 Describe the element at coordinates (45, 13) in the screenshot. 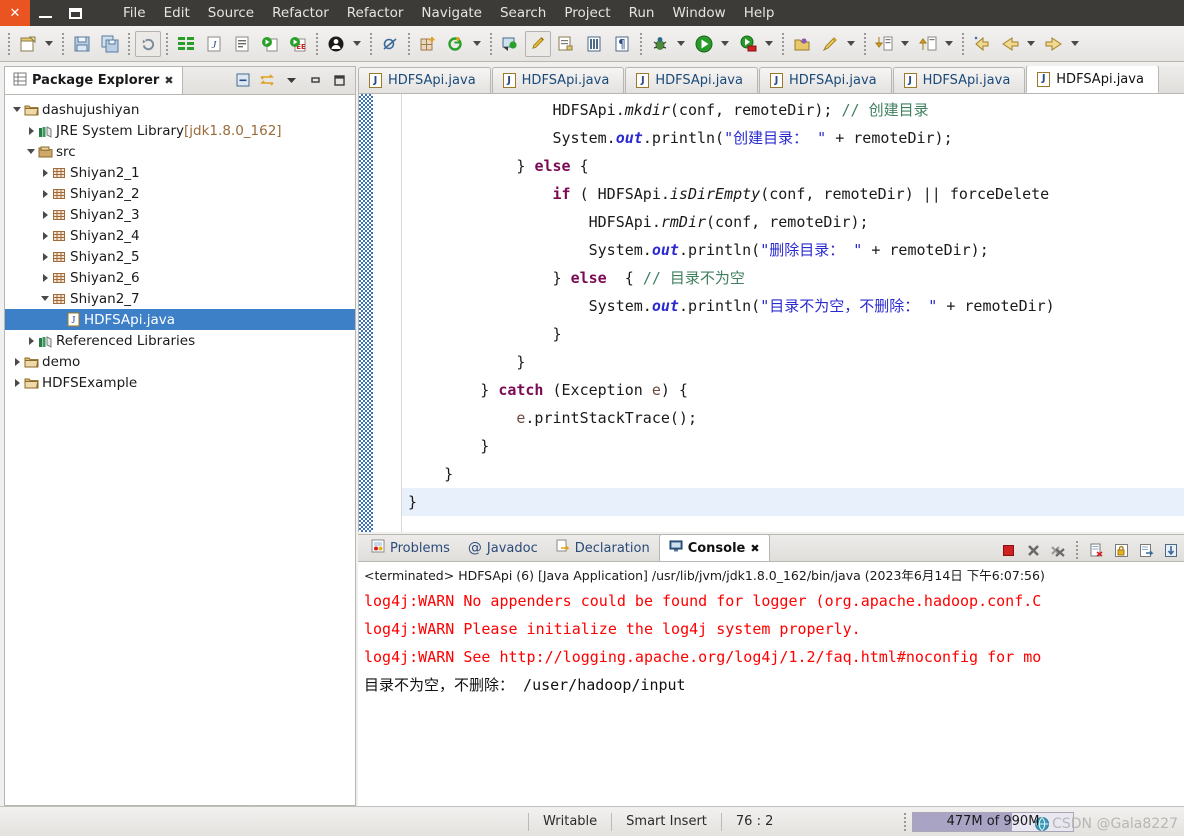

I see `minimize-window-icon` at that location.